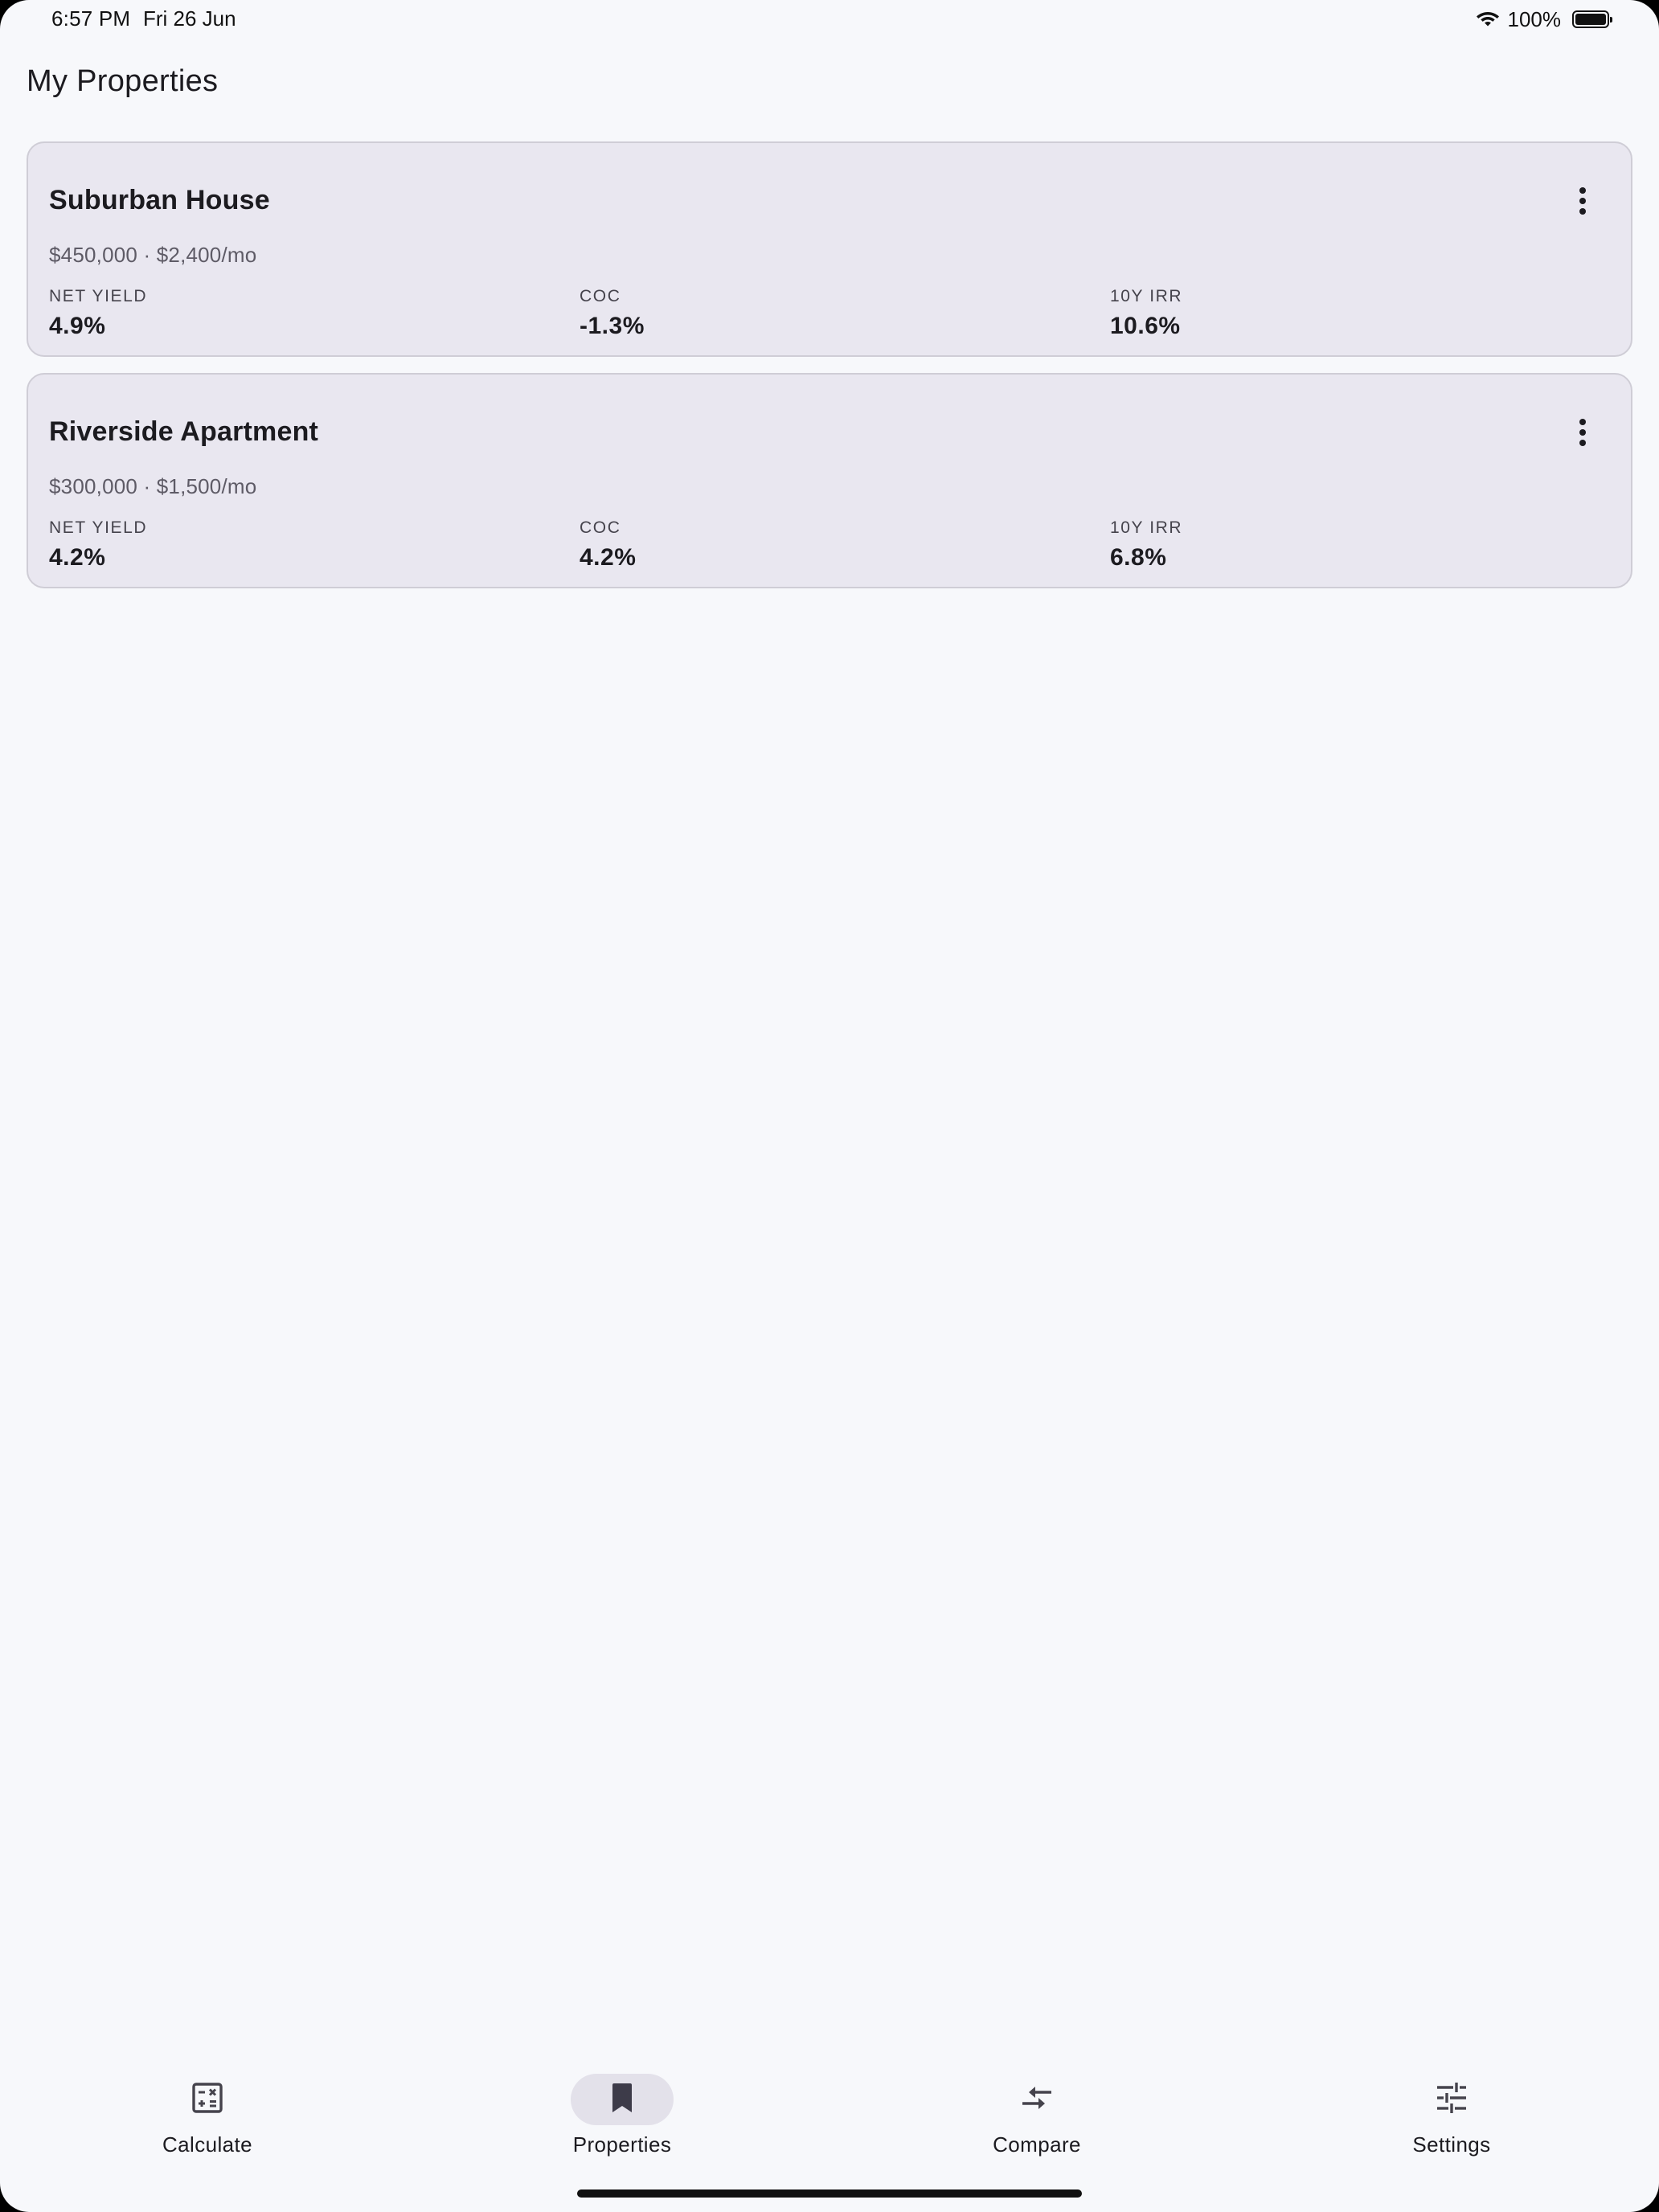 The image size is (1659, 2212). I want to click on metric-value: 6.8%, so click(1138, 557).